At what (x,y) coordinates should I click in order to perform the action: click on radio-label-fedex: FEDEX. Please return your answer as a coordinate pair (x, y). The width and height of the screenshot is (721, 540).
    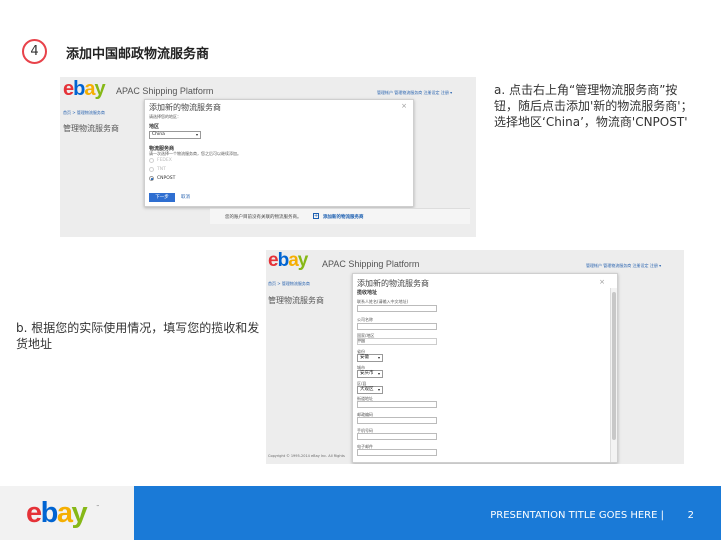
    Looking at the image, I should click on (164, 160).